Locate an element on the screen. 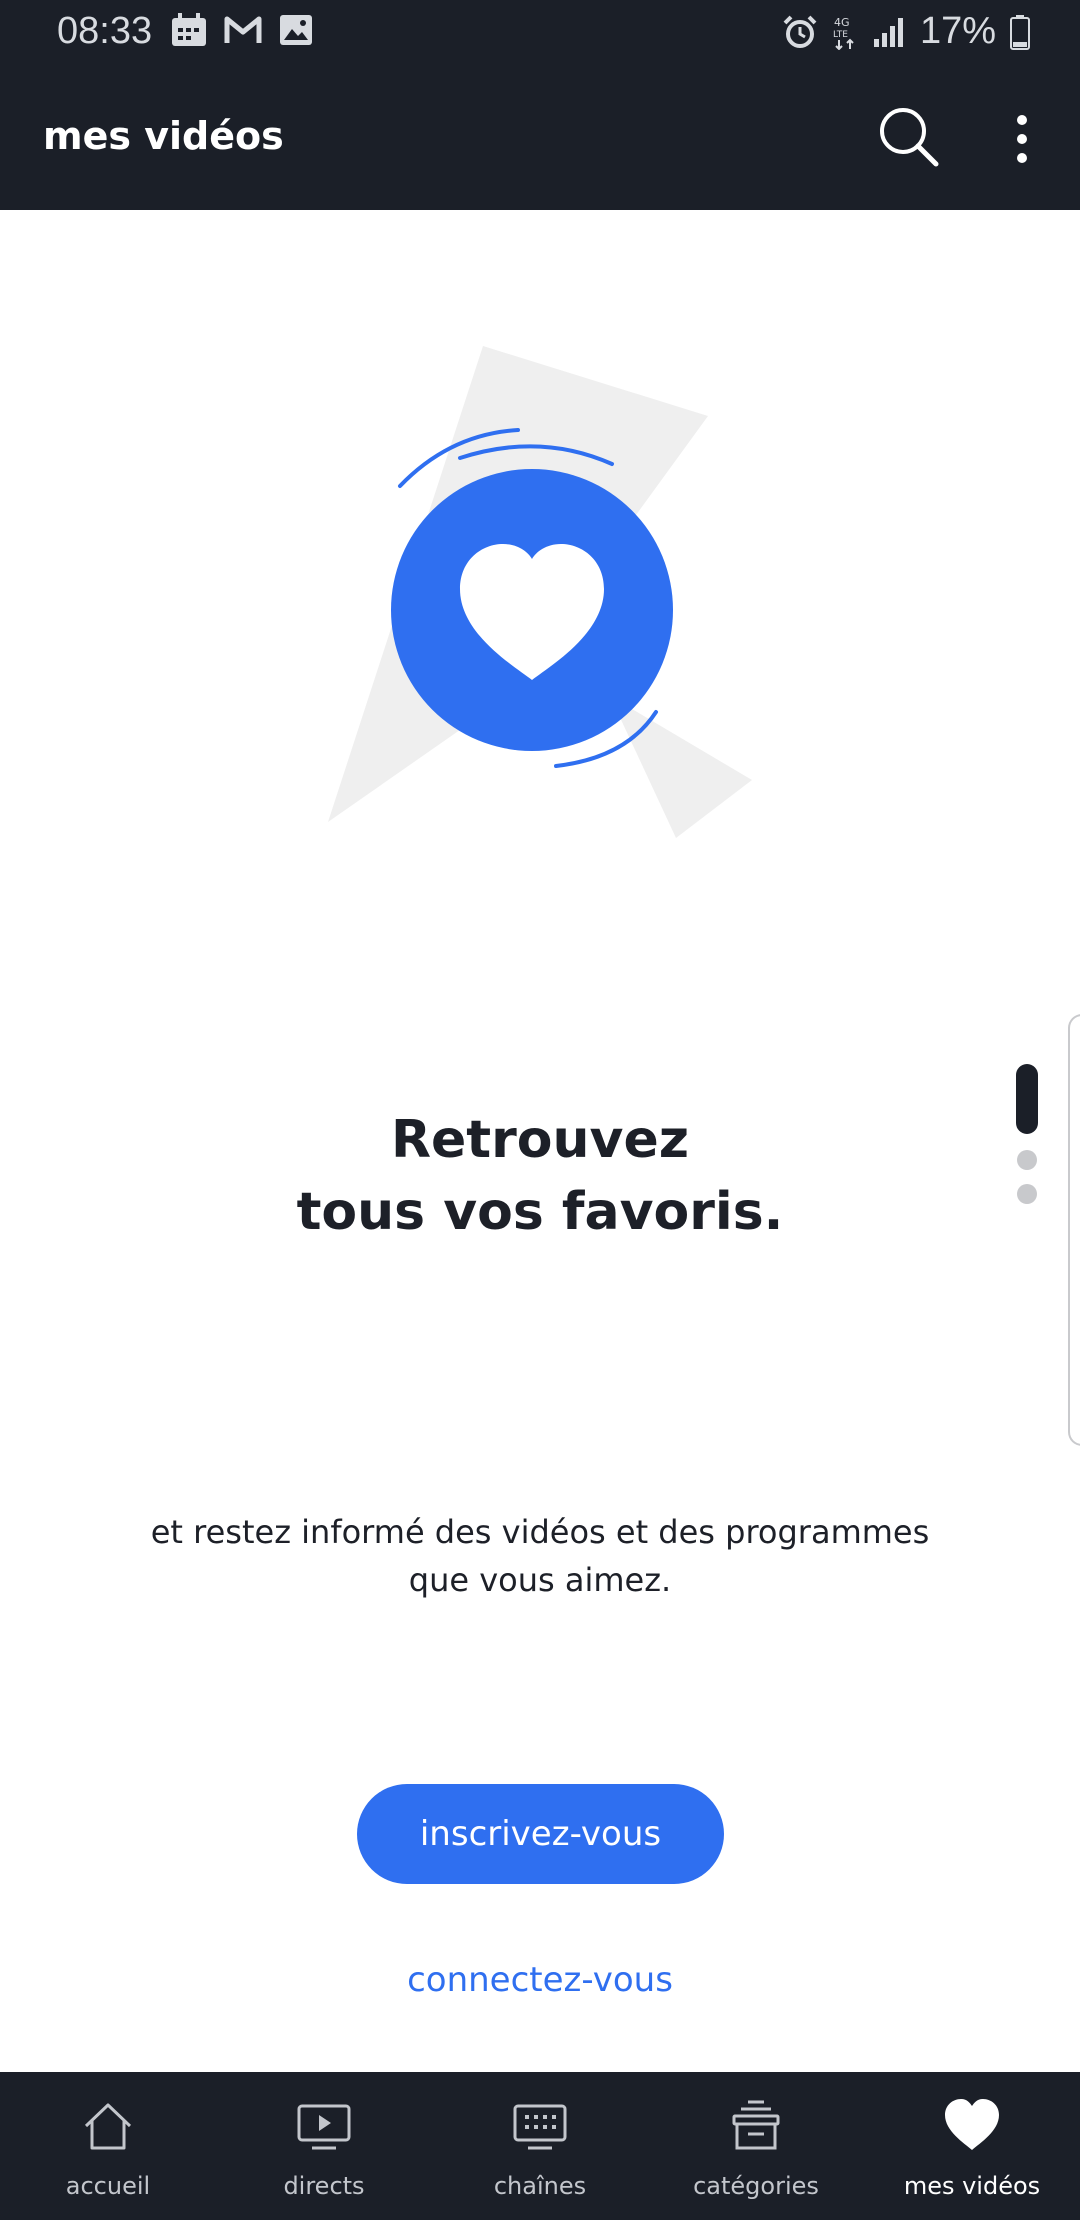  status-system-icons: 4G LTE 17% is located at coordinates (906, 31).